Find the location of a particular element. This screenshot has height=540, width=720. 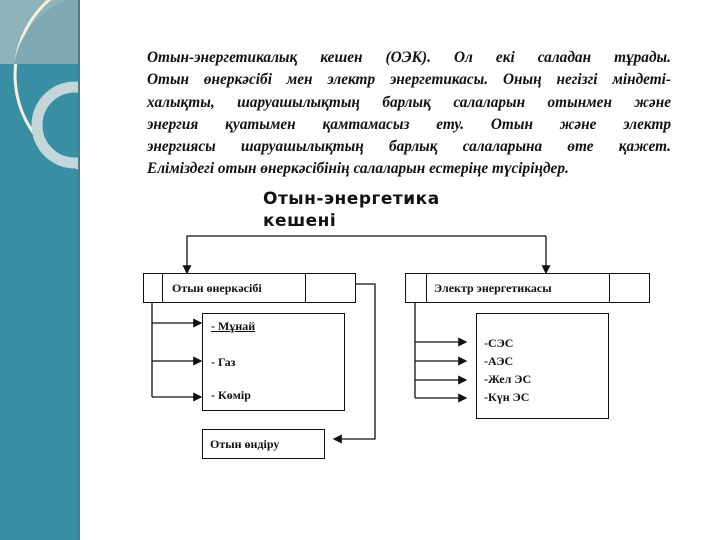

fuel-industry-label: Отын өнеркәсібі is located at coordinates (217, 288).